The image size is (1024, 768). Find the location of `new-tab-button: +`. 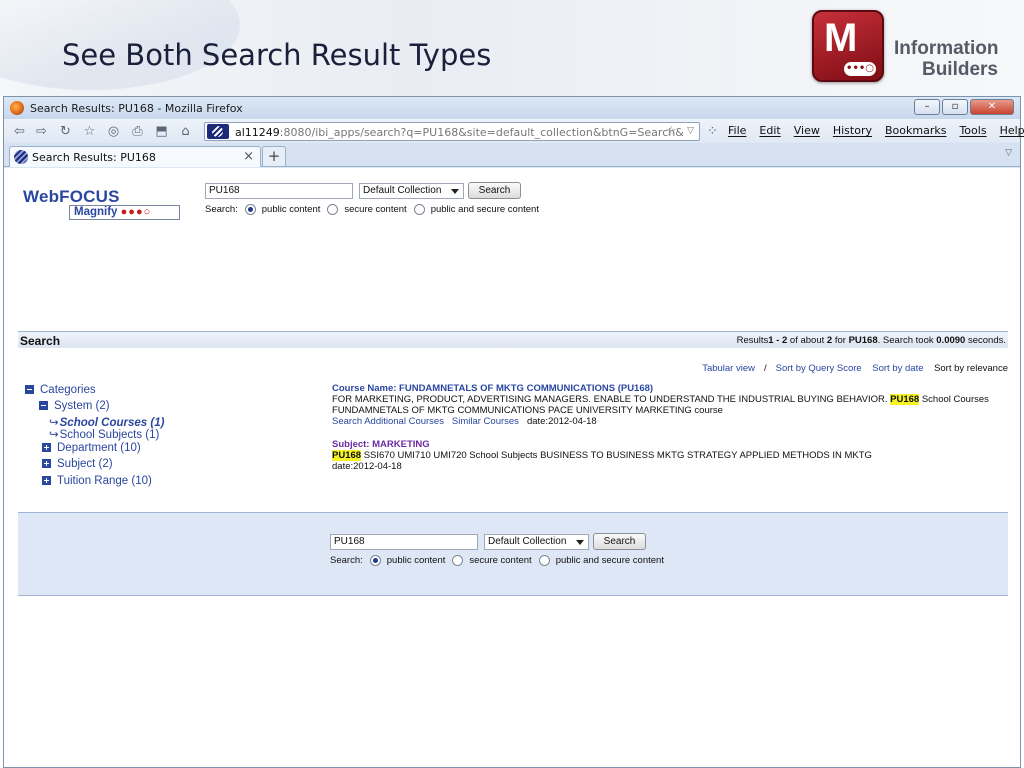

new-tab-button: + is located at coordinates (274, 156).